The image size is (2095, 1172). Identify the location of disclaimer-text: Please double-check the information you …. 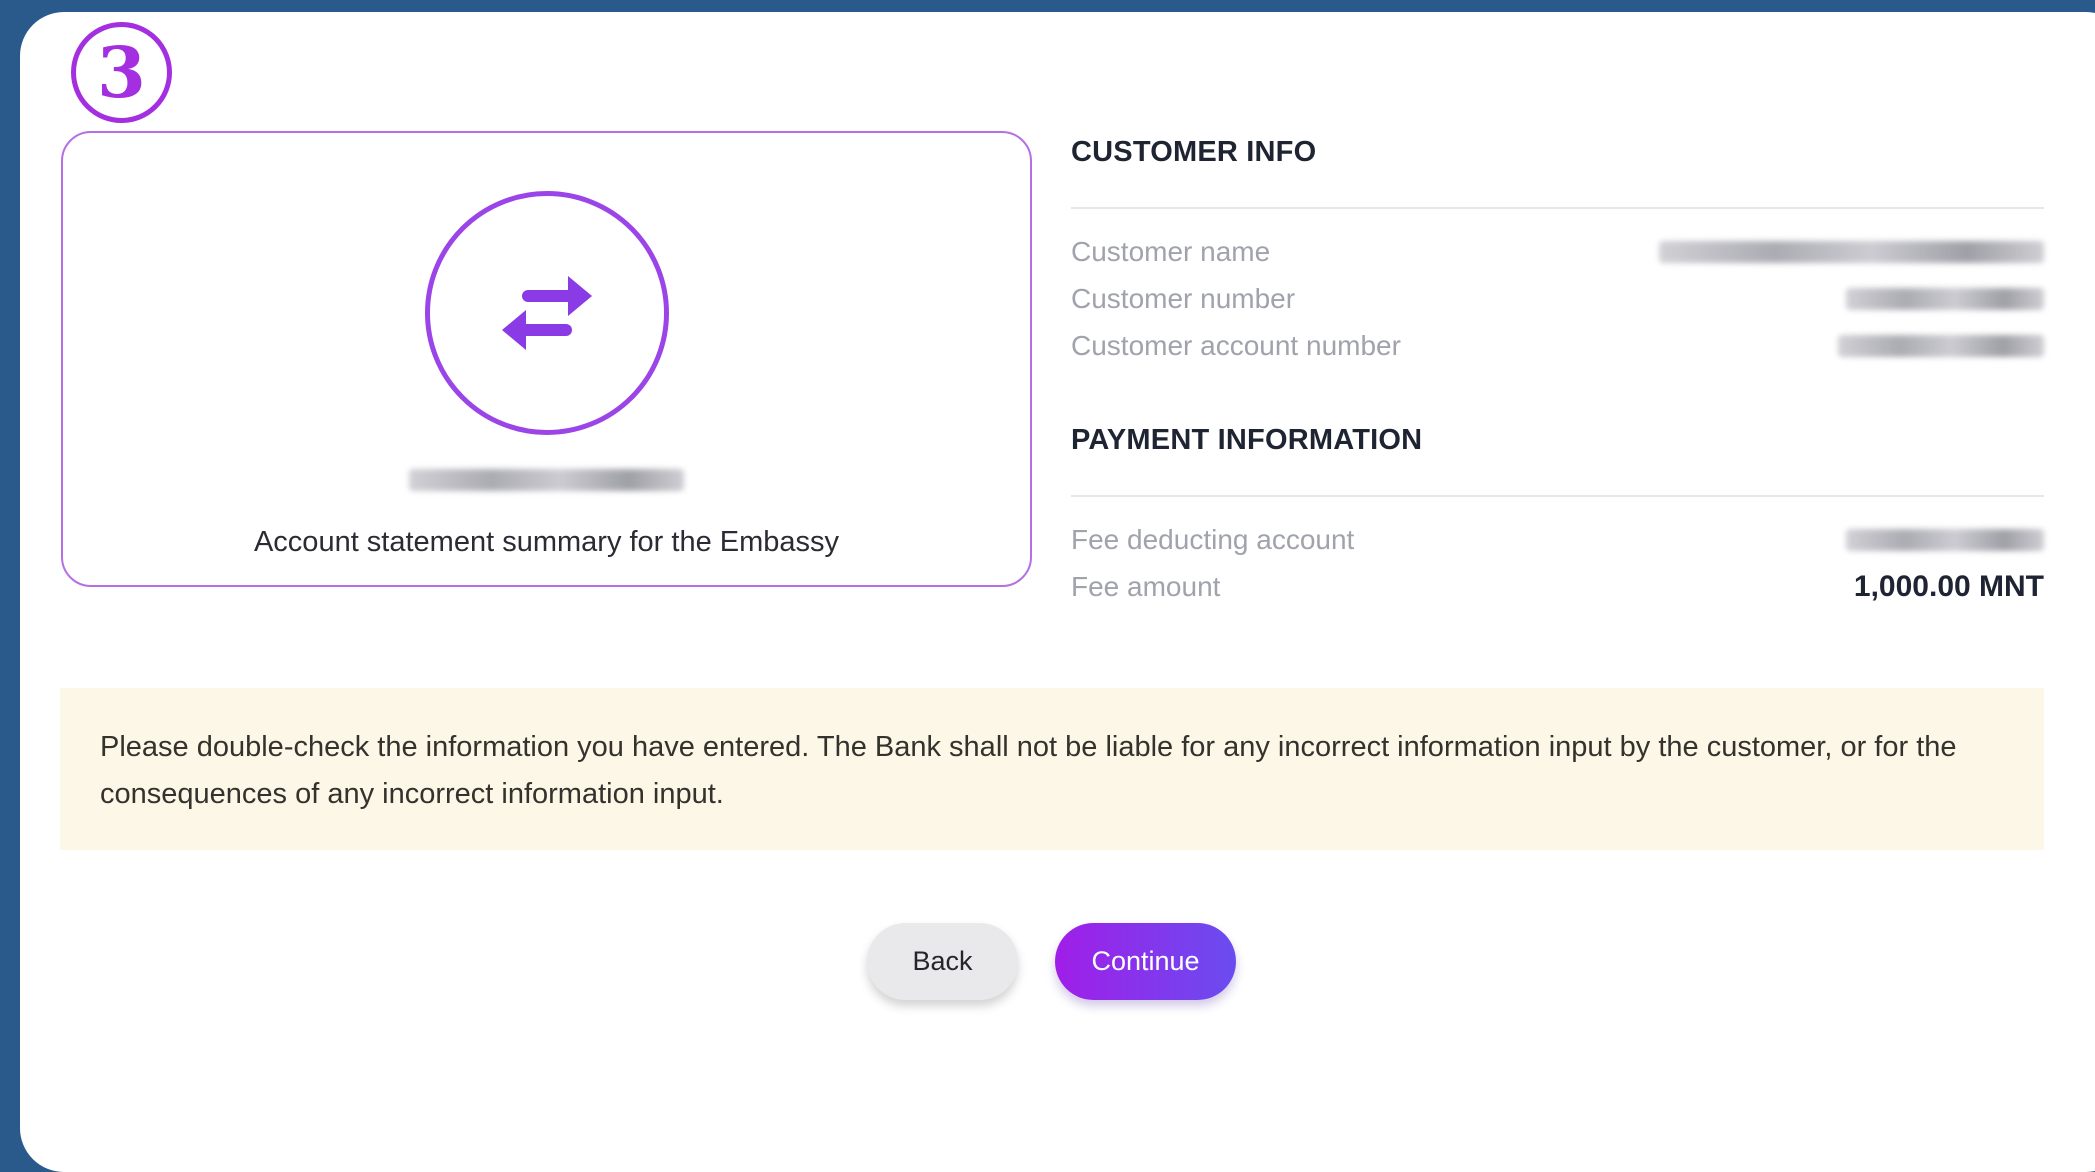
(1028, 770).